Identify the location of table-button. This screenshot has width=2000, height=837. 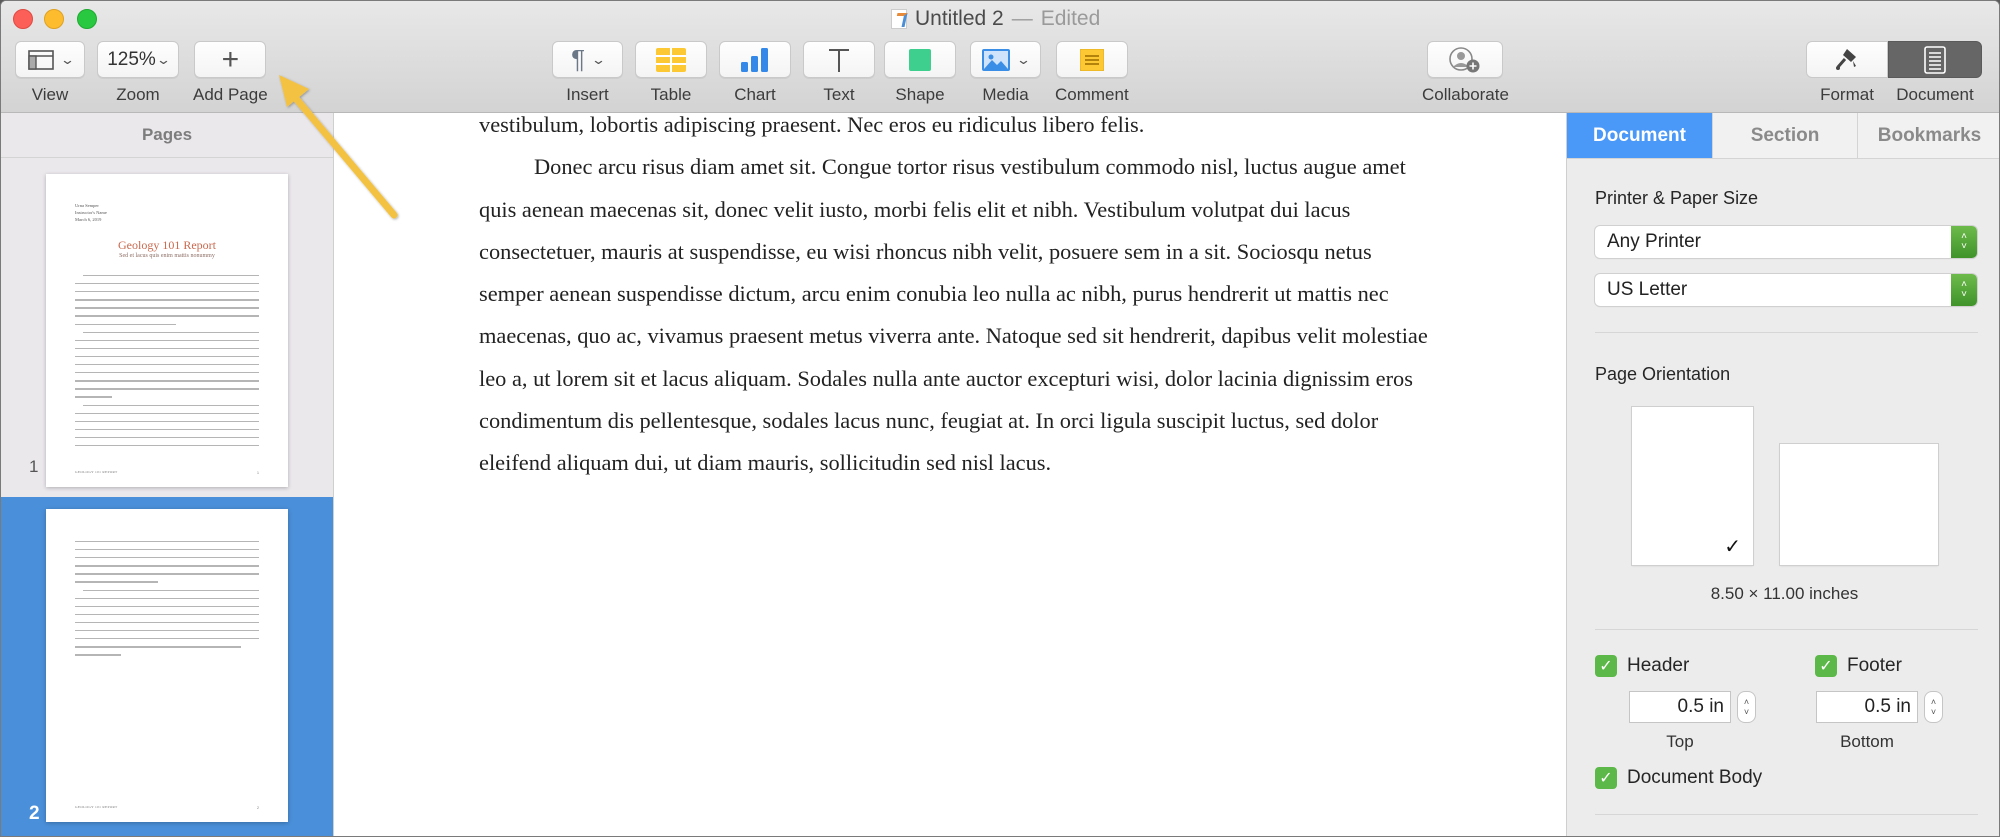
(671, 59).